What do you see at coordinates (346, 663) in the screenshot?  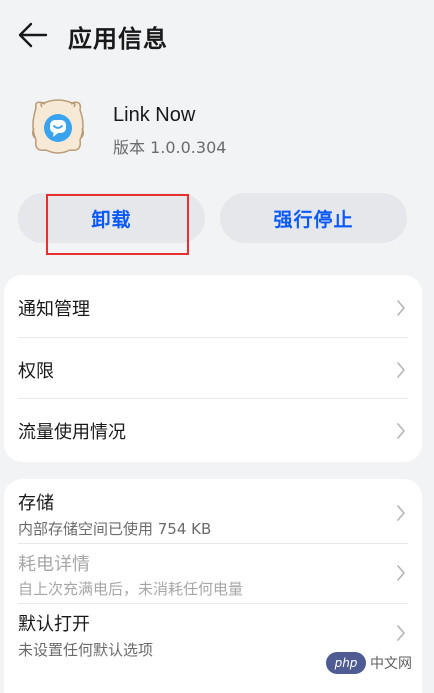 I see `php-logo: php` at bounding box center [346, 663].